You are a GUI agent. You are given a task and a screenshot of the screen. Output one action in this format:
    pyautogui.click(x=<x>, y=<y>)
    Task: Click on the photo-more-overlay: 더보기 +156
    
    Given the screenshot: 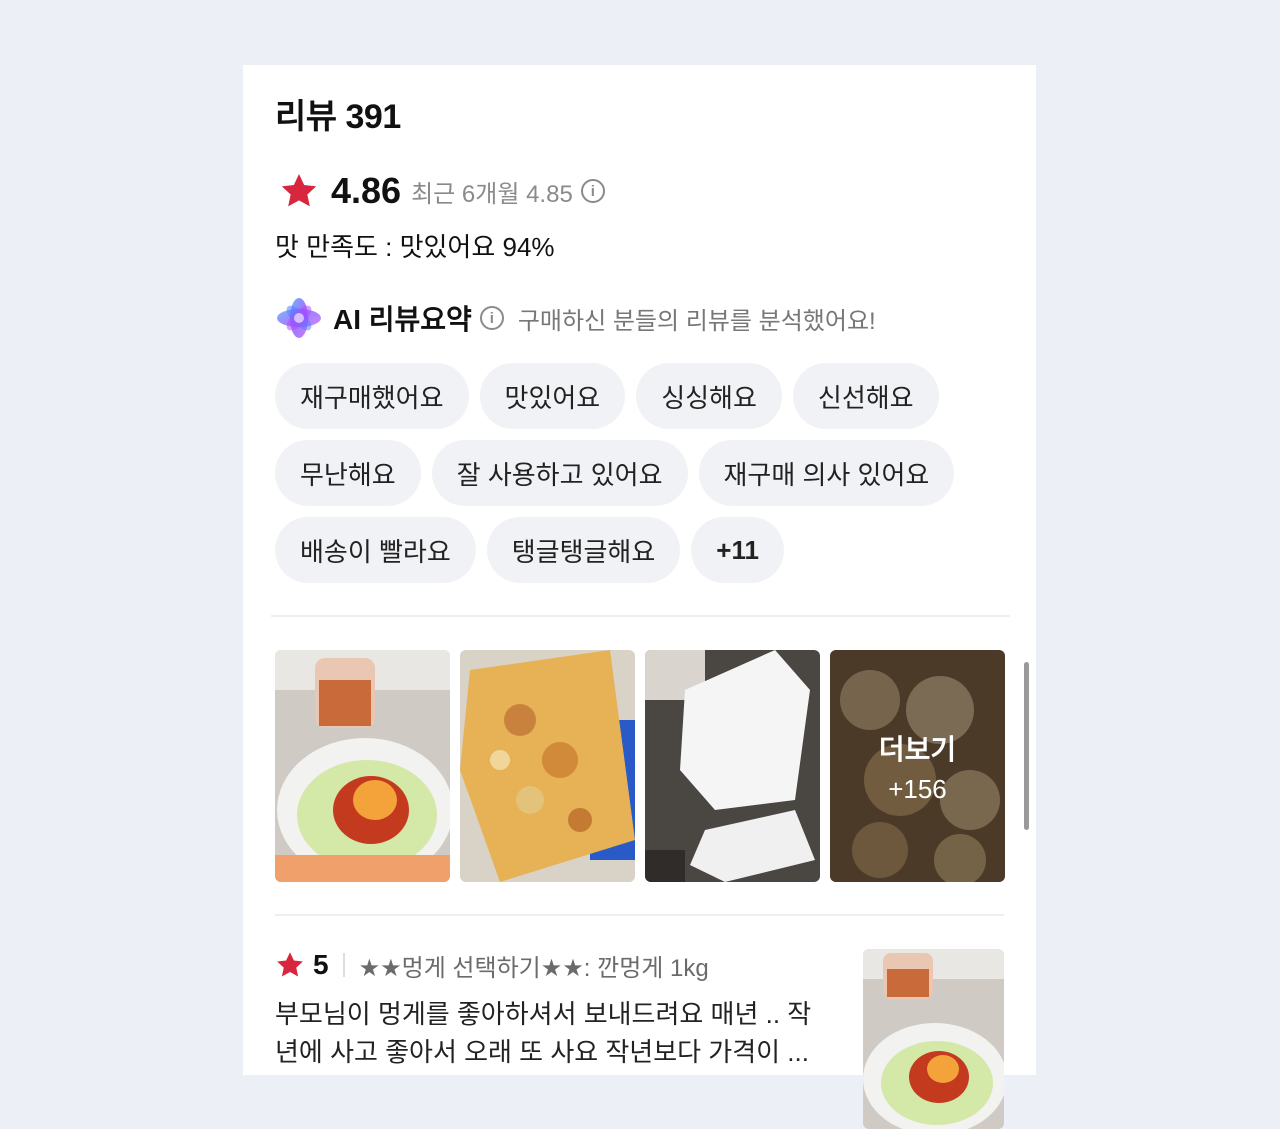 What is the action you would take?
    pyautogui.click(x=917, y=766)
    